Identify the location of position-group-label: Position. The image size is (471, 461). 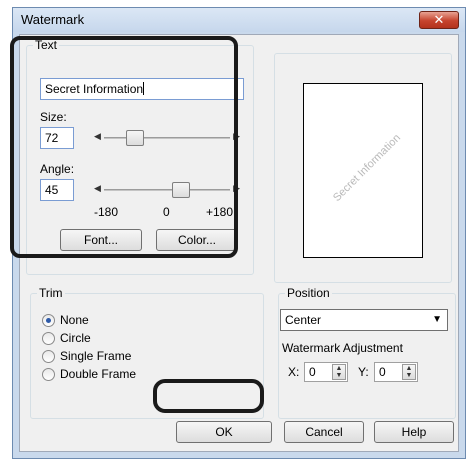
(308, 293).